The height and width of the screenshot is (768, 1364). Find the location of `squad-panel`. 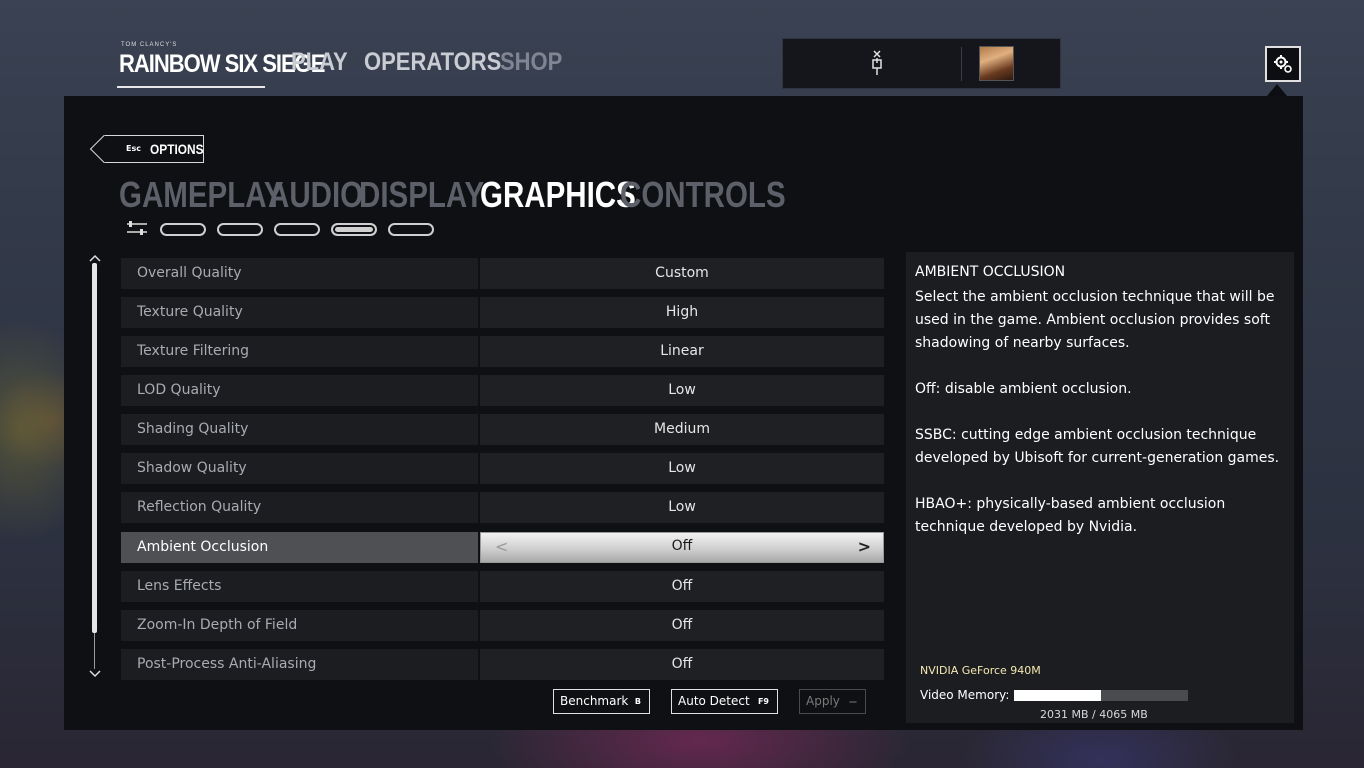

squad-panel is located at coordinates (921, 63).